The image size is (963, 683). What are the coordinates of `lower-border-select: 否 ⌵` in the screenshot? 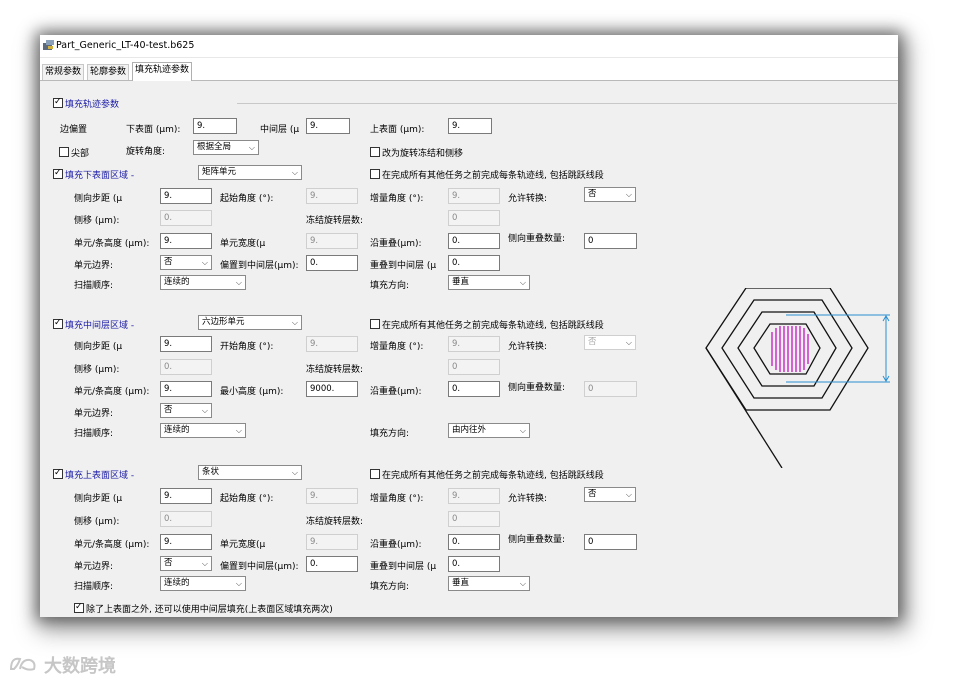 It's located at (186, 262).